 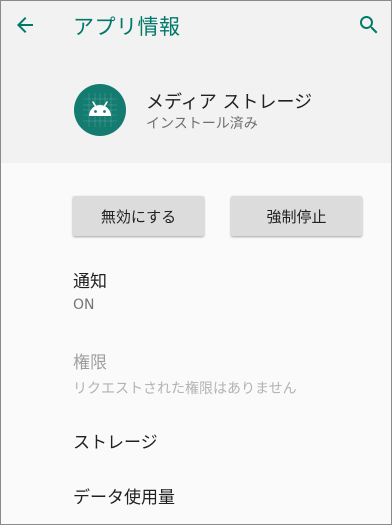 What do you see at coordinates (124, 498) in the screenshot?
I see `data-usage-title: データ使用量` at bounding box center [124, 498].